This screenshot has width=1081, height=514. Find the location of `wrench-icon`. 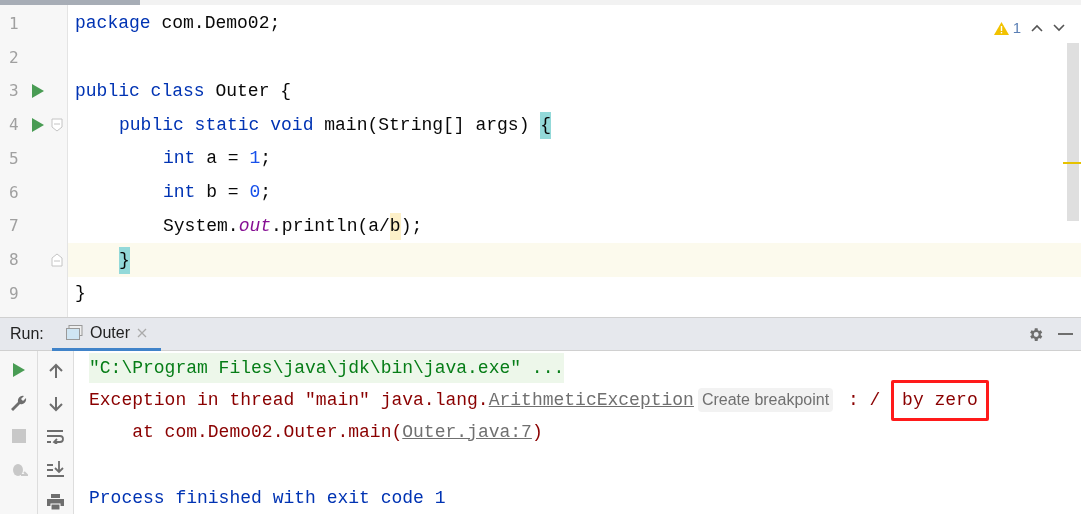

wrench-icon is located at coordinates (18, 403).